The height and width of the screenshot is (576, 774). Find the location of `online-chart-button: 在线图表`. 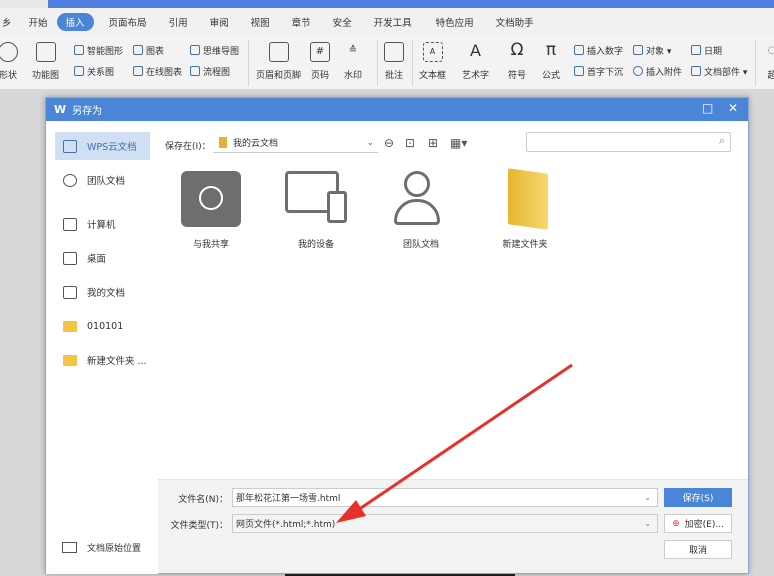

online-chart-button: 在线图表 is located at coordinates (157, 71).